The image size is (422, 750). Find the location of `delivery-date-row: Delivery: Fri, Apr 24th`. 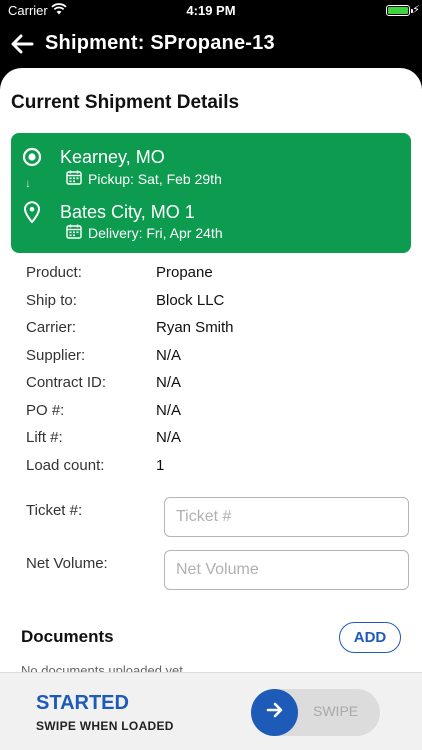

delivery-date-row: Delivery: Fri, Apr 24th is located at coordinates (144, 233).